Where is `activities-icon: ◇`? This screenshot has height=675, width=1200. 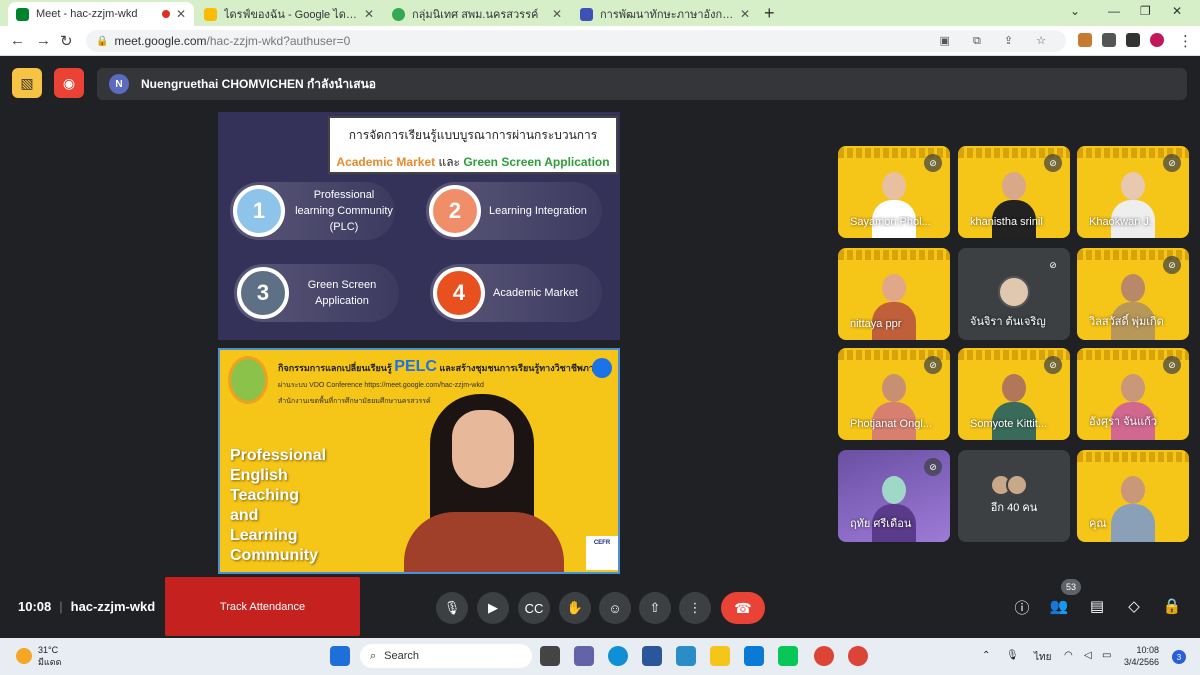 activities-icon: ◇ is located at coordinates (1134, 606).